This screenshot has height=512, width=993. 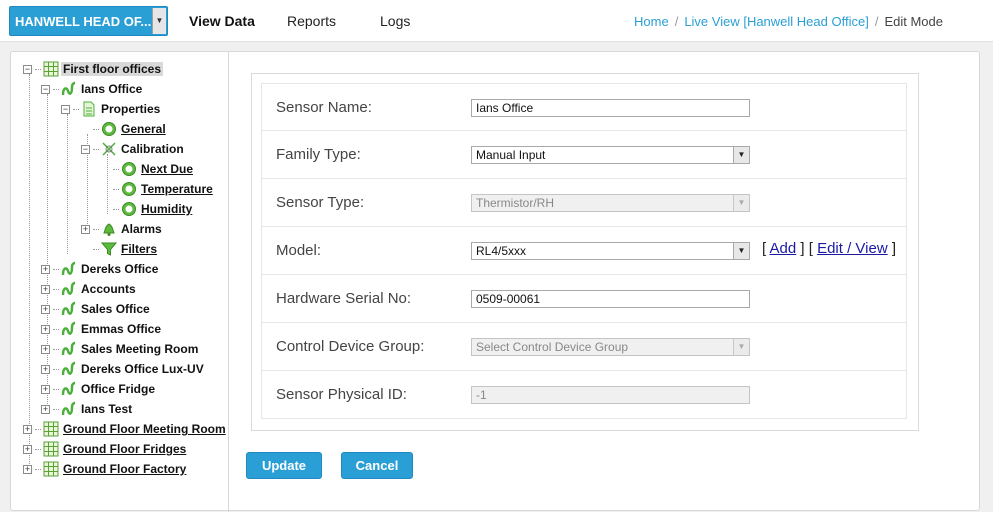 I want to click on tree-connector, so click(x=67, y=184).